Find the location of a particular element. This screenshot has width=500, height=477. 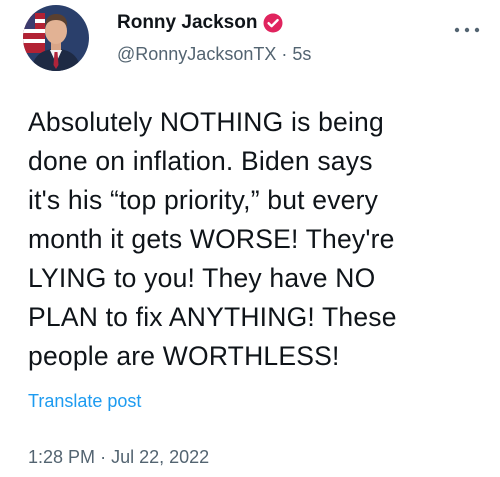

author-handle-row: @RonnyJacksonTX · 5s is located at coordinates (214, 54).